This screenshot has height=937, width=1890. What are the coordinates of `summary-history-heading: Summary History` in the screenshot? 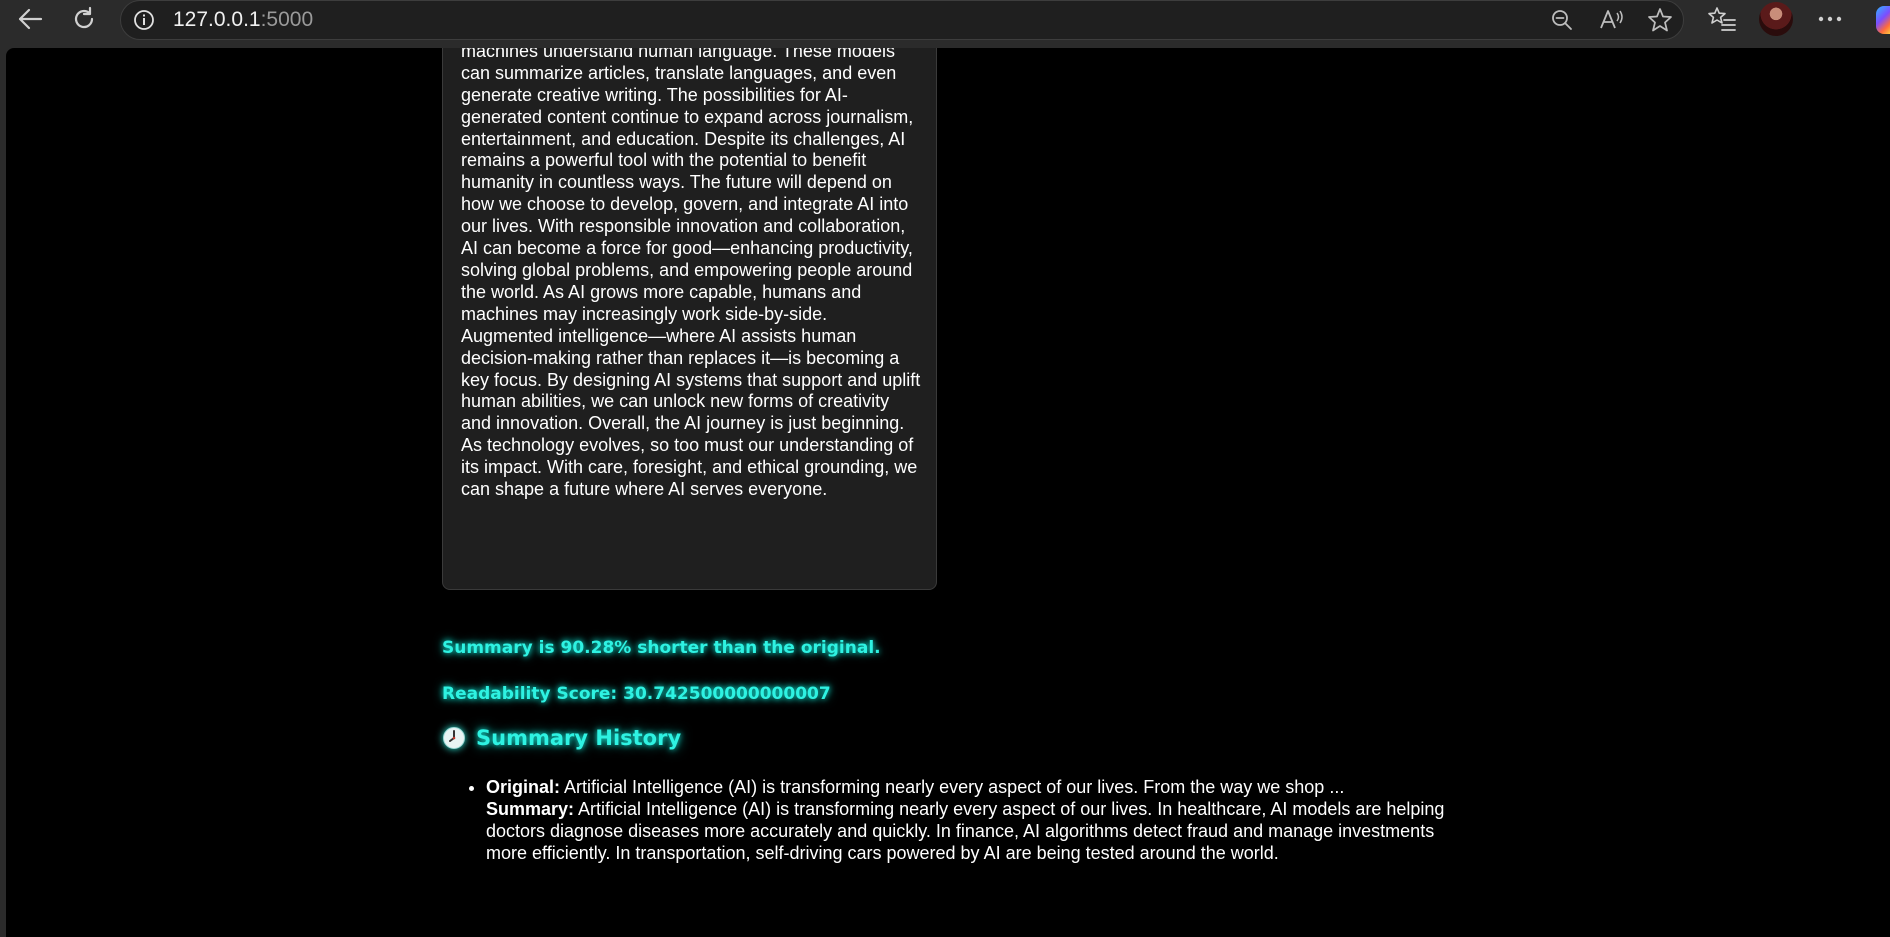 It's located at (561, 738).